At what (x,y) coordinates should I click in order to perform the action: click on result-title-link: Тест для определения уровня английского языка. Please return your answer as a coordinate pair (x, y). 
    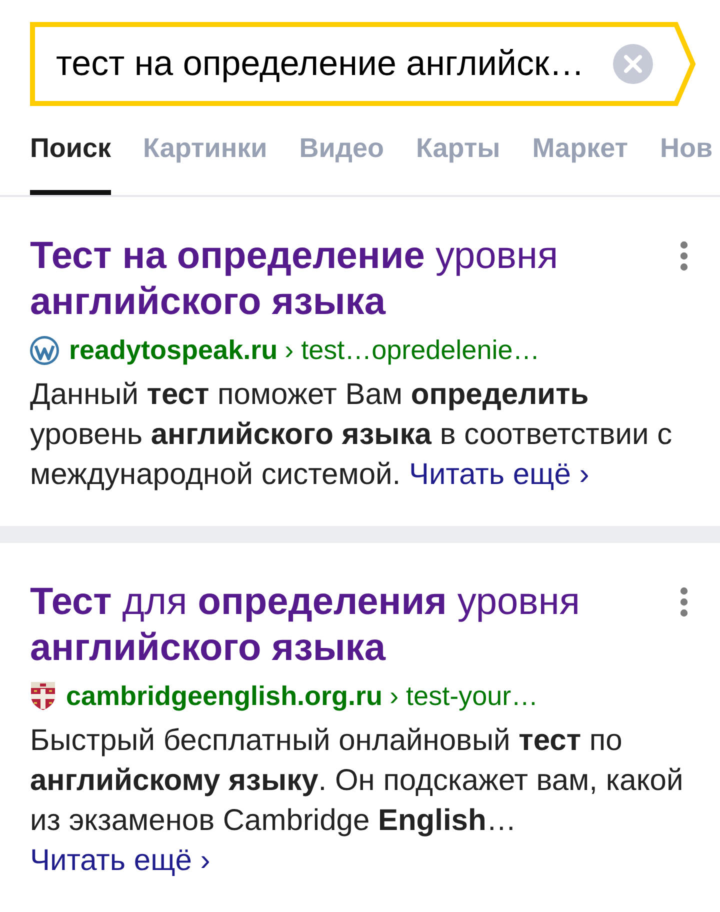
    Looking at the image, I should click on (345, 625).